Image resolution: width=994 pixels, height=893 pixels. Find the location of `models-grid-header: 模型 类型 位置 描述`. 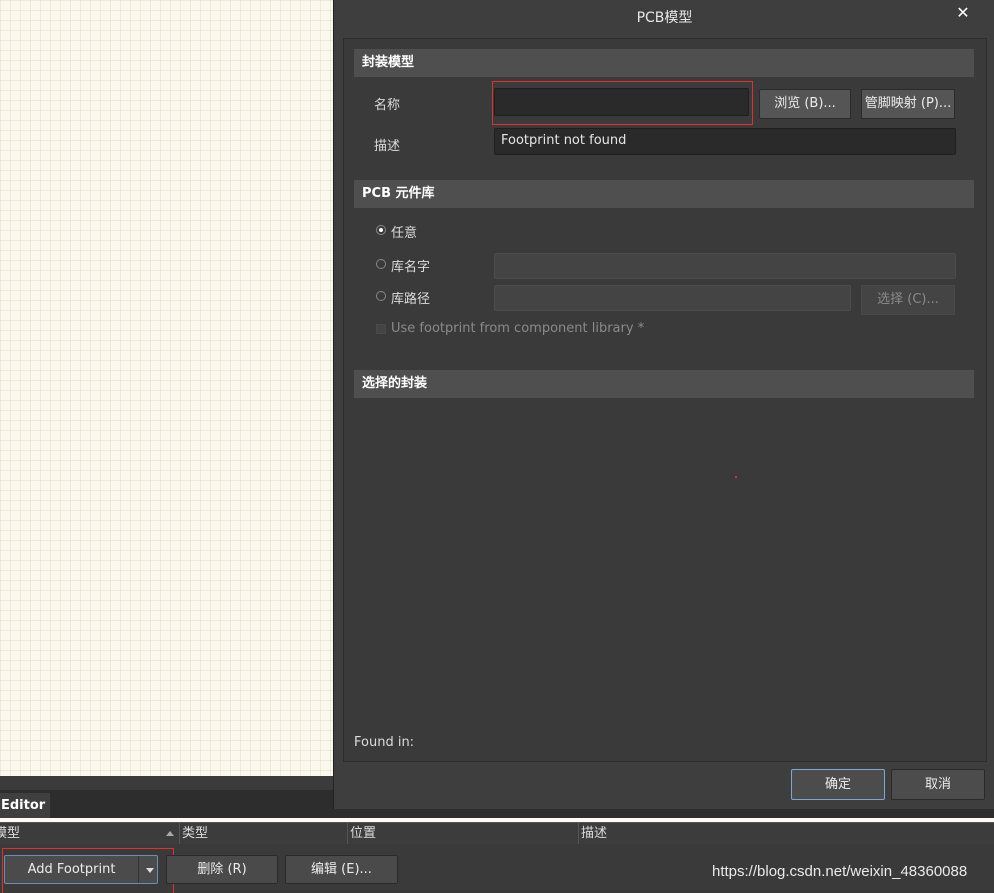

models-grid-header: 模型 类型 位置 描述 is located at coordinates (497, 833).